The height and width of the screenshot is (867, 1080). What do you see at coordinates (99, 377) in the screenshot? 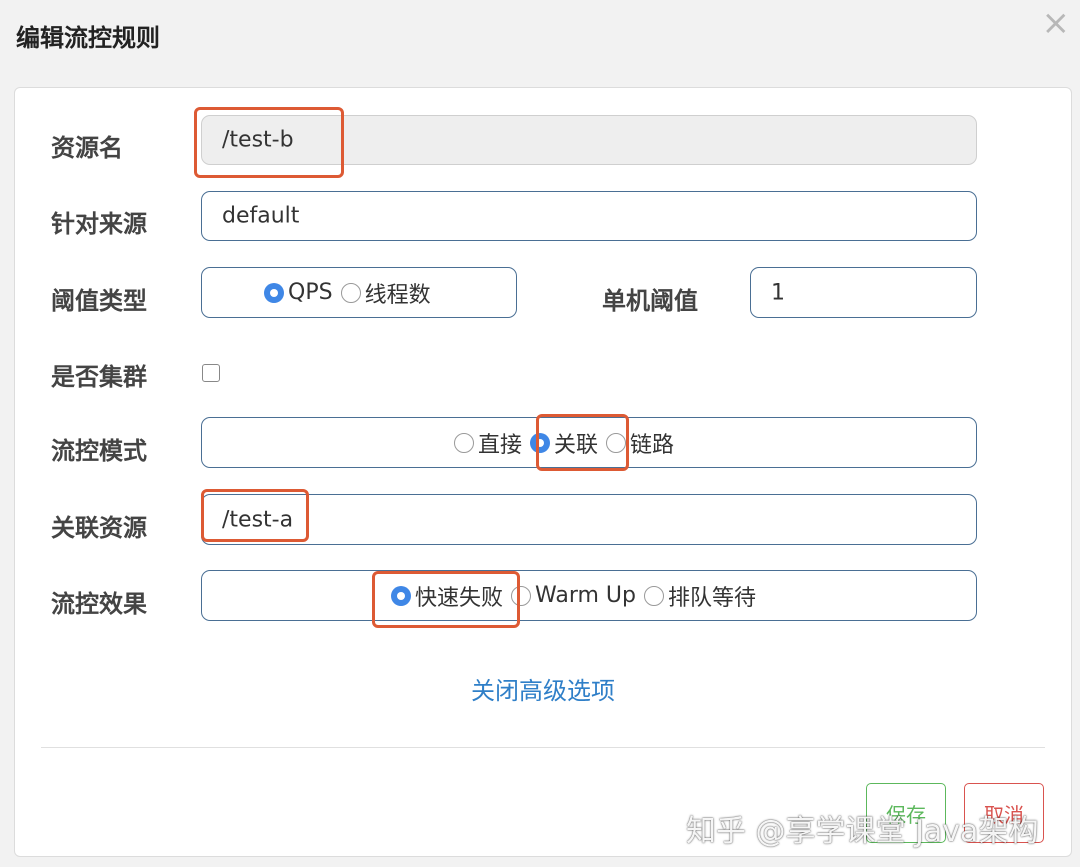
I see `cluster-label: 是否集群` at bounding box center [99, 377].